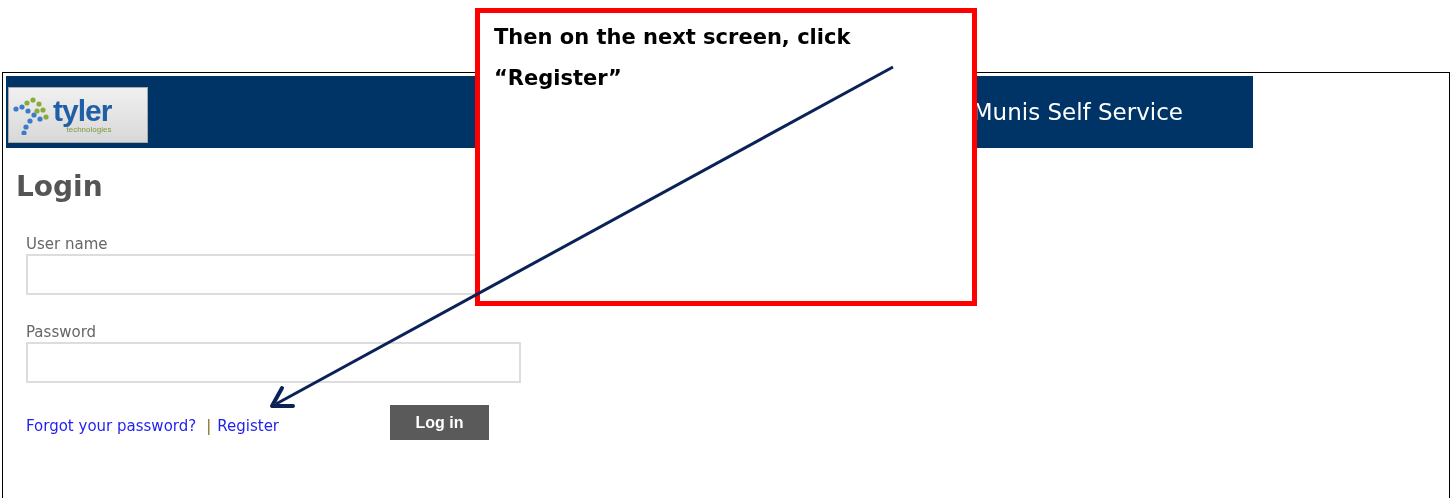  What do you see at coordinates (31, 115) in the screenshot?
I see `dots-icon` at bounding box center [31, 115].